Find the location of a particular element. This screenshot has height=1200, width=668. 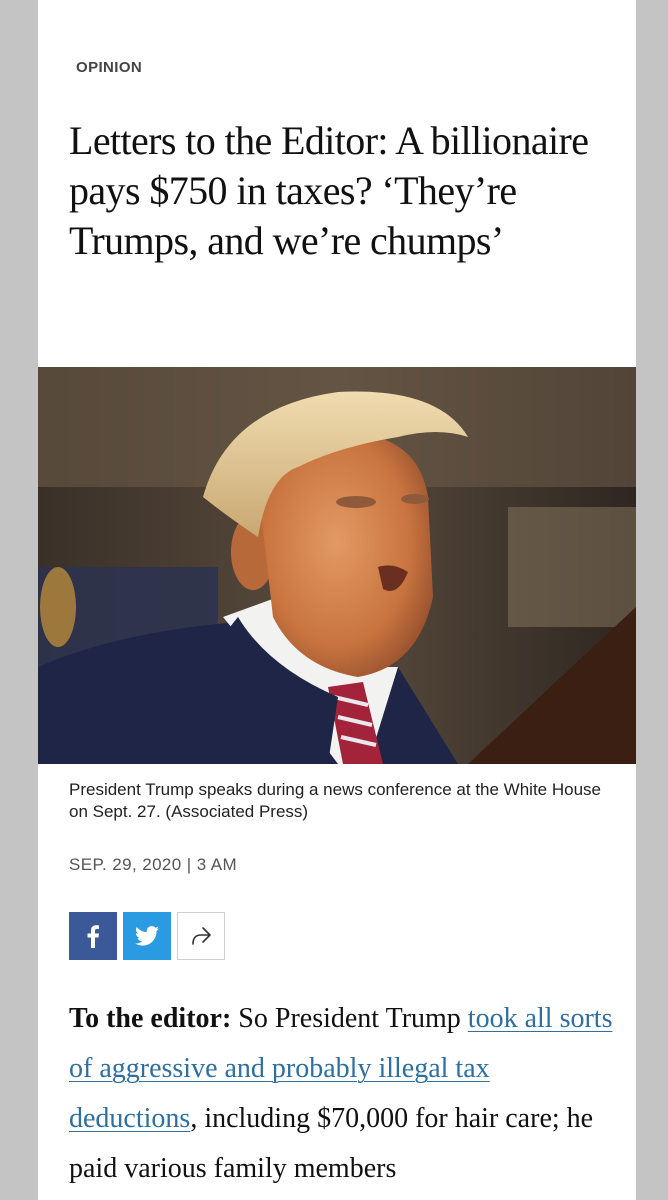

twitter-icon is located at coordinates (147, 936).